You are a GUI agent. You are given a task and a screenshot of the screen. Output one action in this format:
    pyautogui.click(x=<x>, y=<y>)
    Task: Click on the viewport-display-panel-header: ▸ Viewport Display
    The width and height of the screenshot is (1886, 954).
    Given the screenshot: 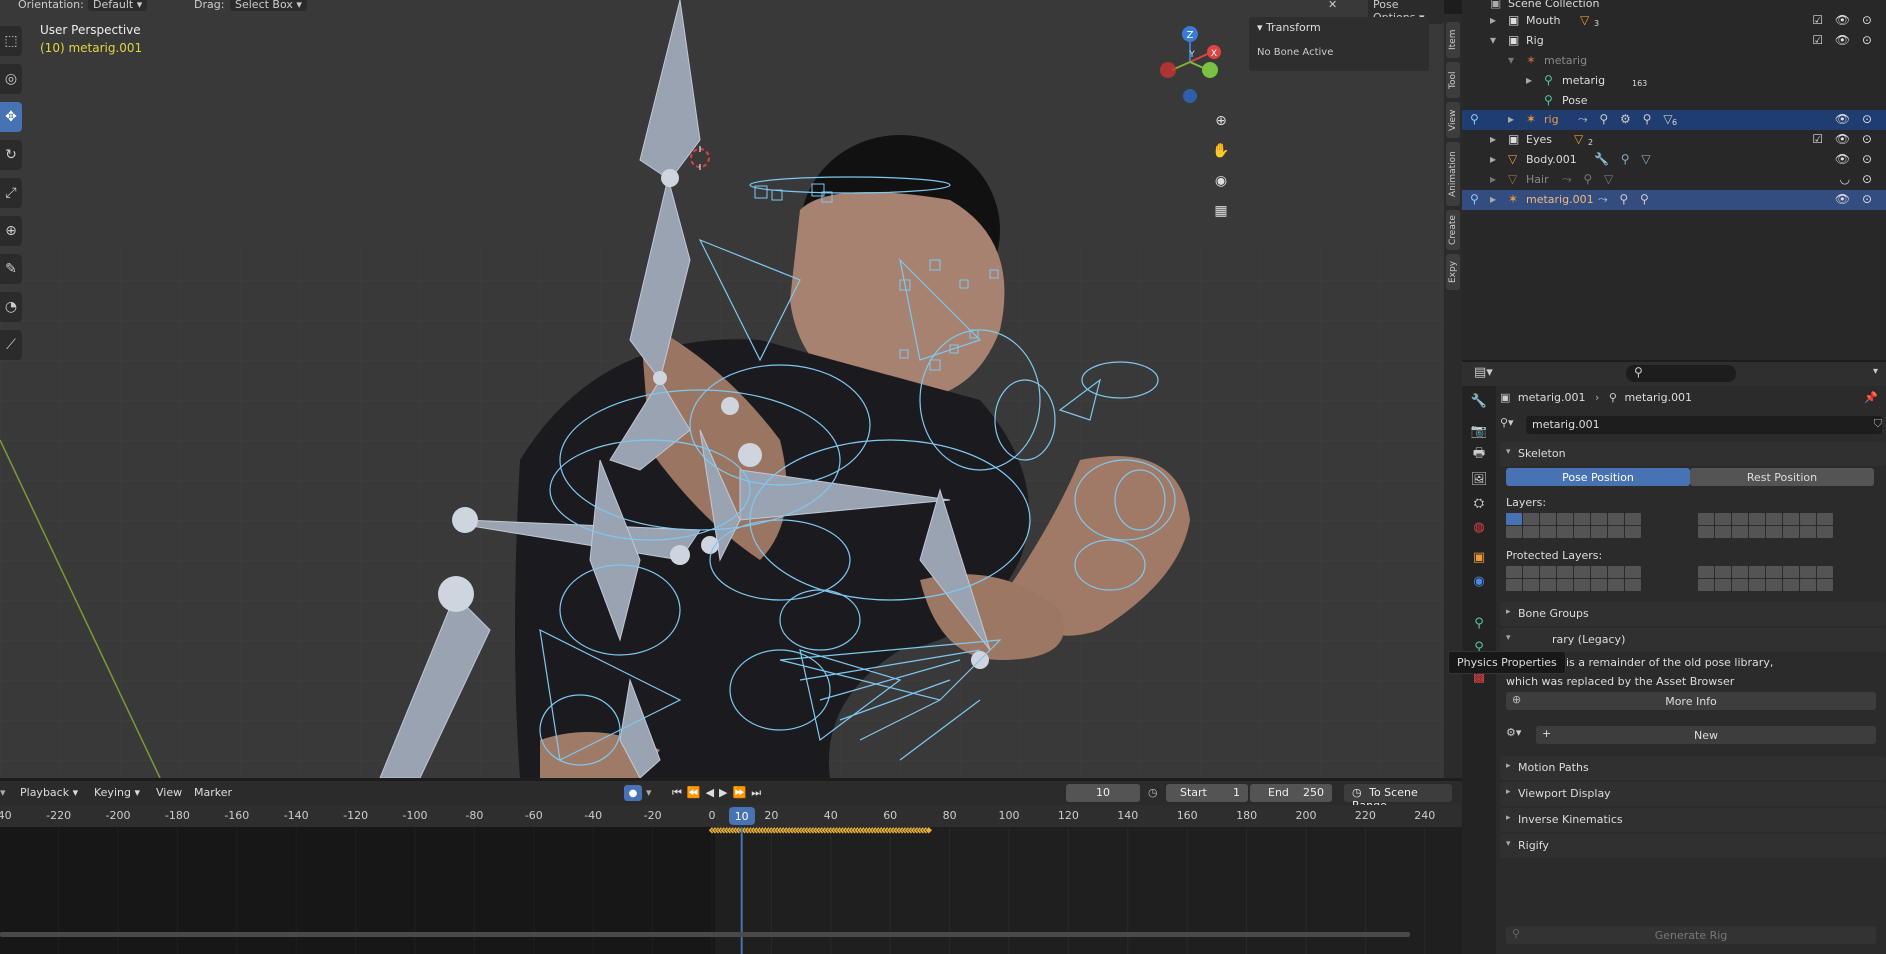 What is the action you would take?
    pyautogui.click(x=1693, y=794)
    